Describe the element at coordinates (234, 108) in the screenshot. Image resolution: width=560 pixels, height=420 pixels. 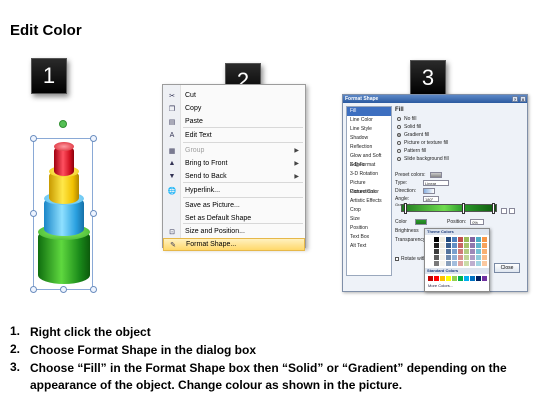
I see `menu-item: ❐ Copy` at that location.